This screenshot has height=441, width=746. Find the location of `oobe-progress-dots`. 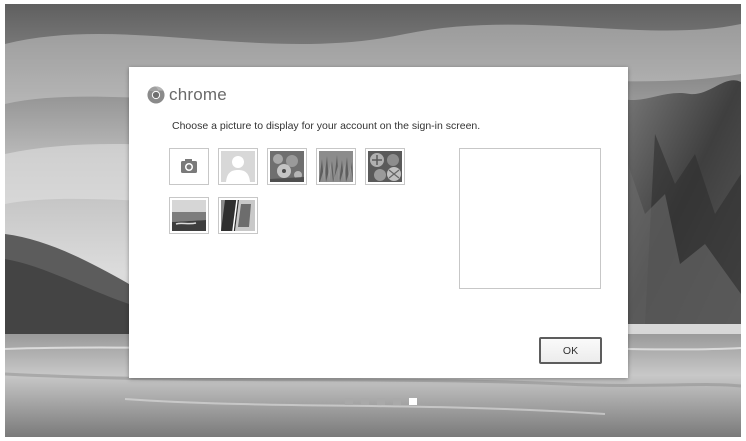

oobe-progress-dots is located at coordinates (381, 401).